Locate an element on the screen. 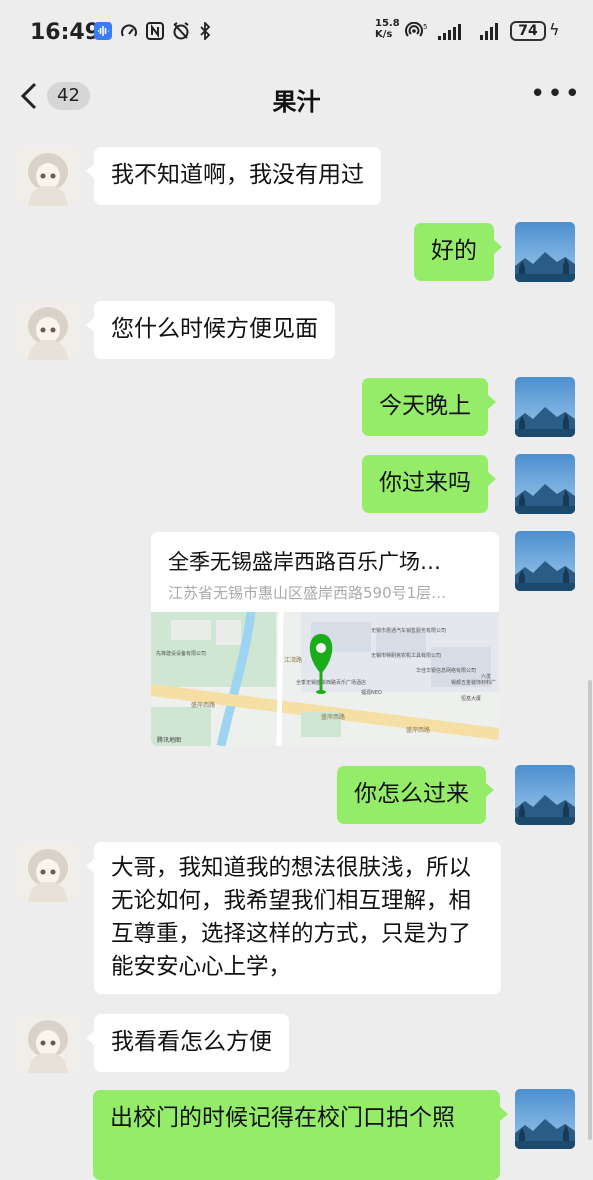 The width and height of the screenshot is (593, 1180). chat-header: 42 果汁 ••• is located at coordinates (296, 97).